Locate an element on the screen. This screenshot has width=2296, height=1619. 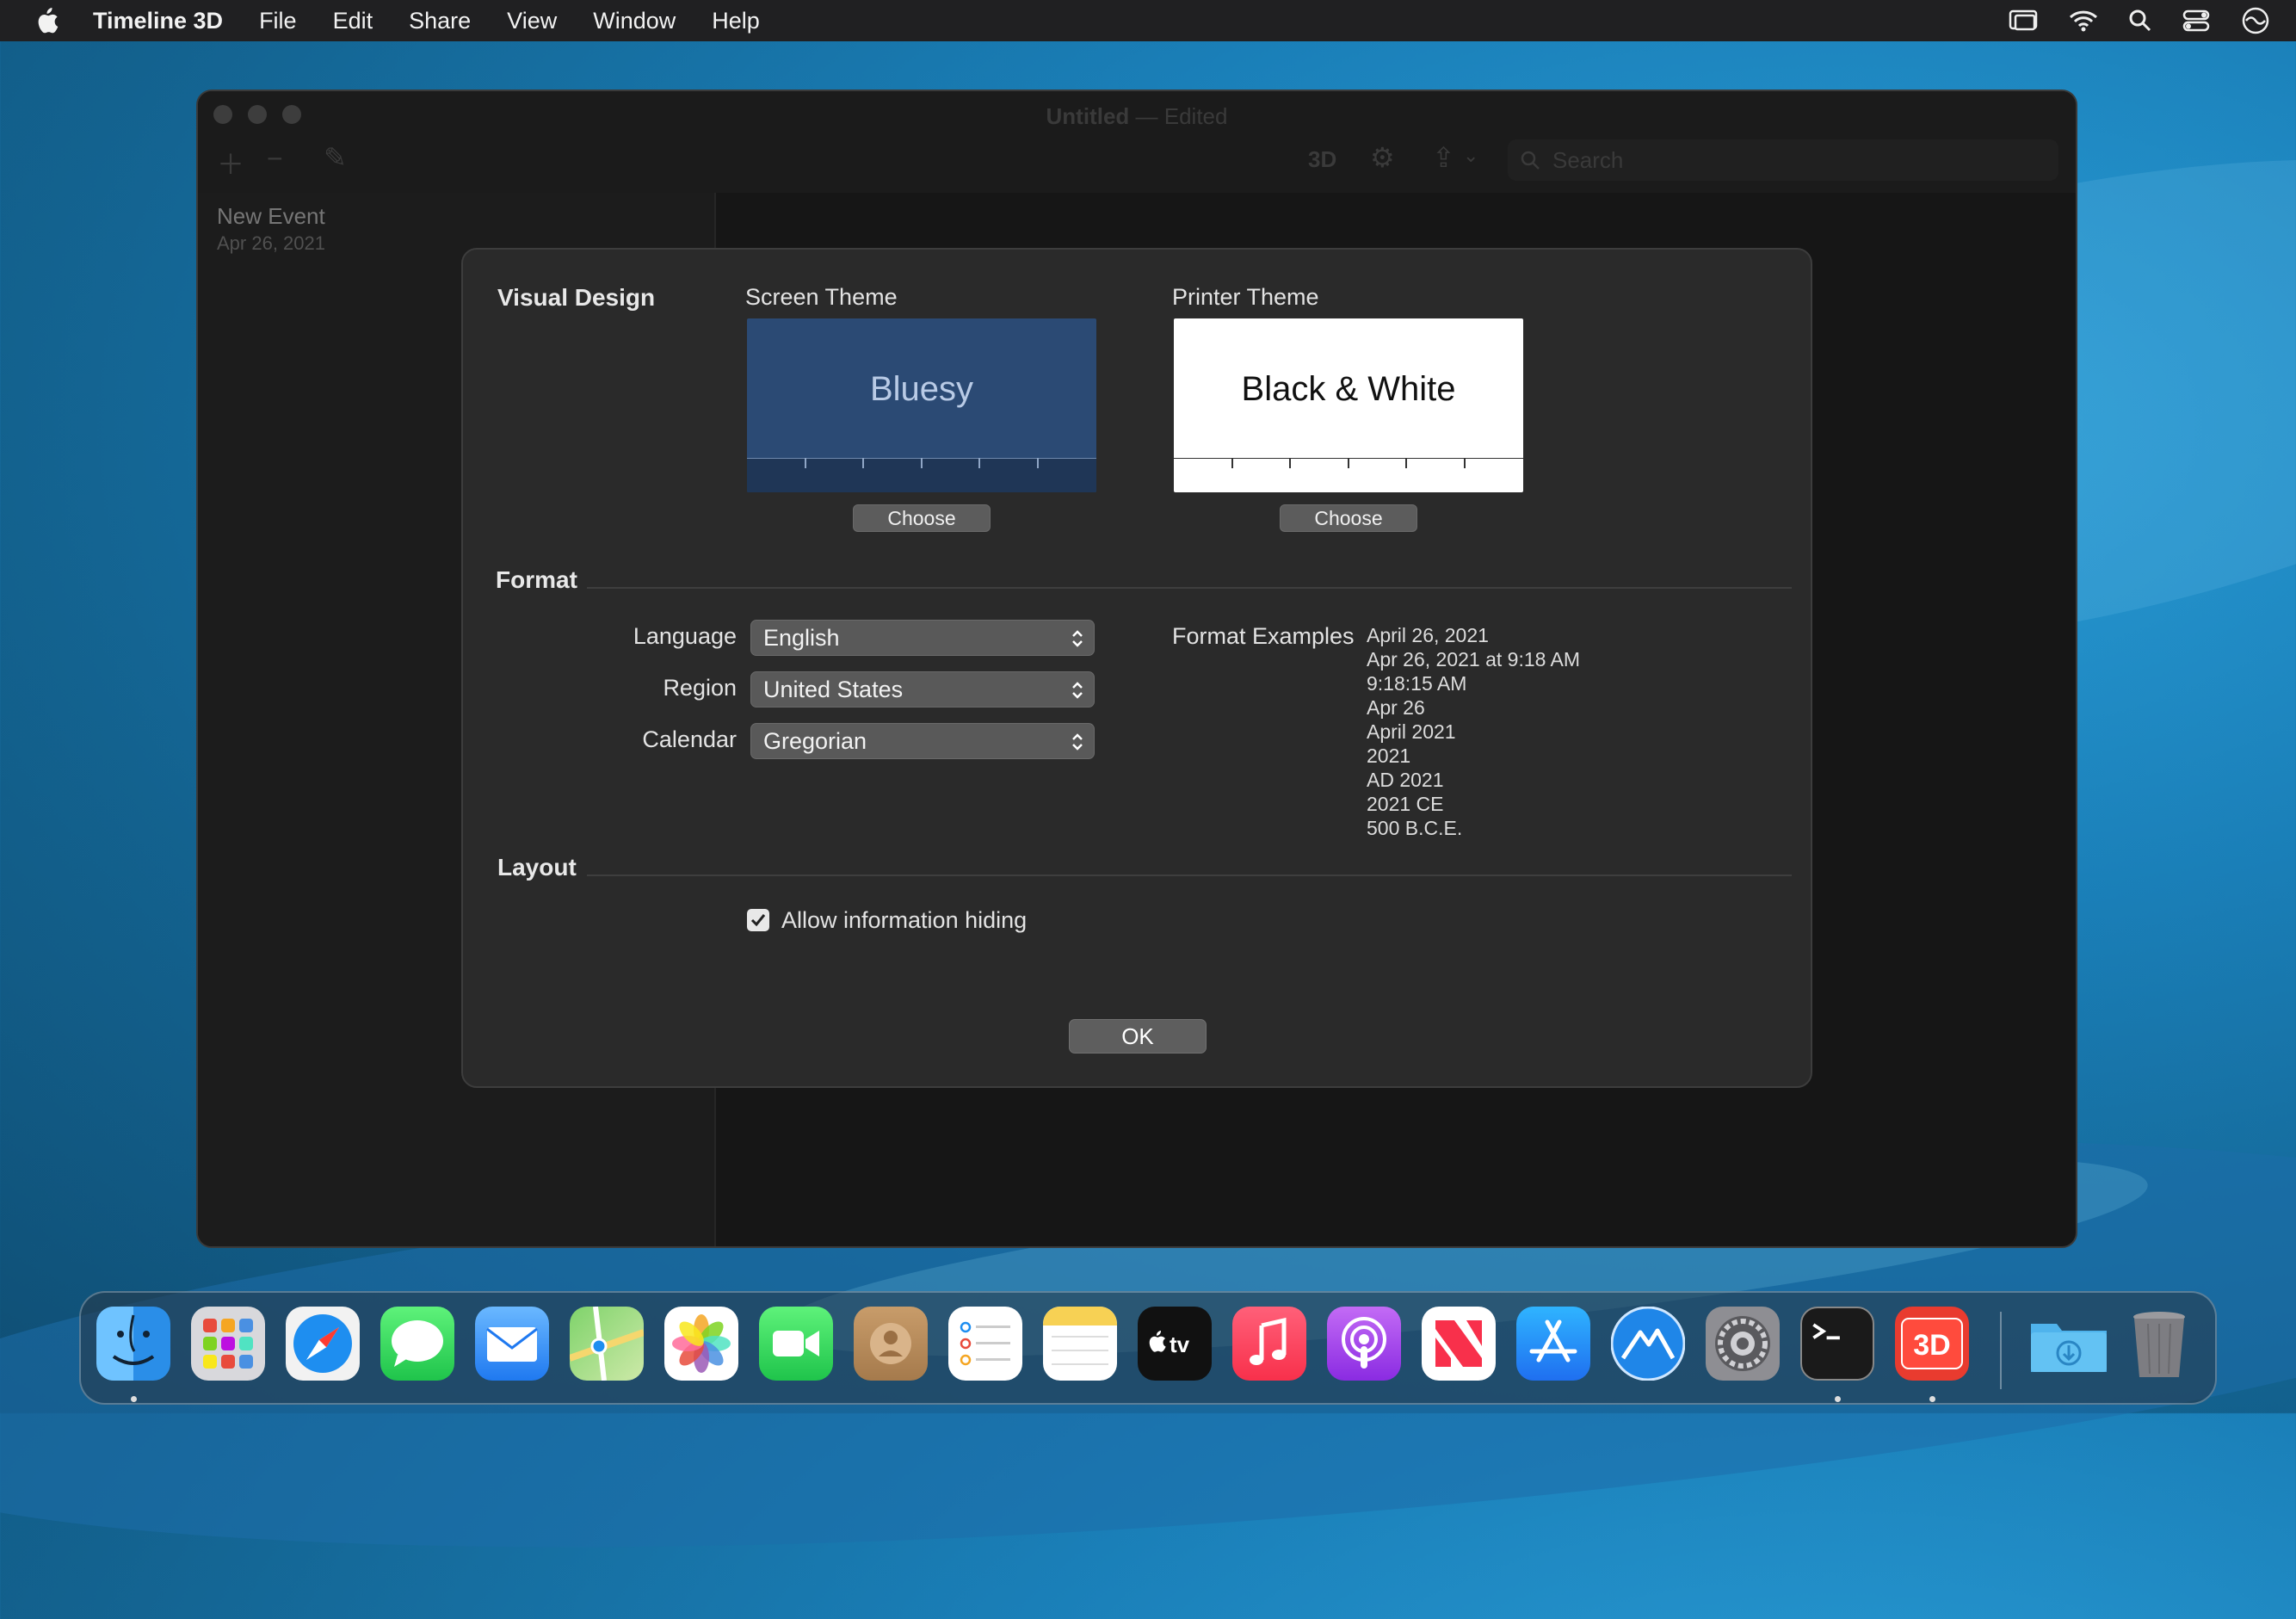
timeline-companion-icon is located at coordinates (1648, 1344).